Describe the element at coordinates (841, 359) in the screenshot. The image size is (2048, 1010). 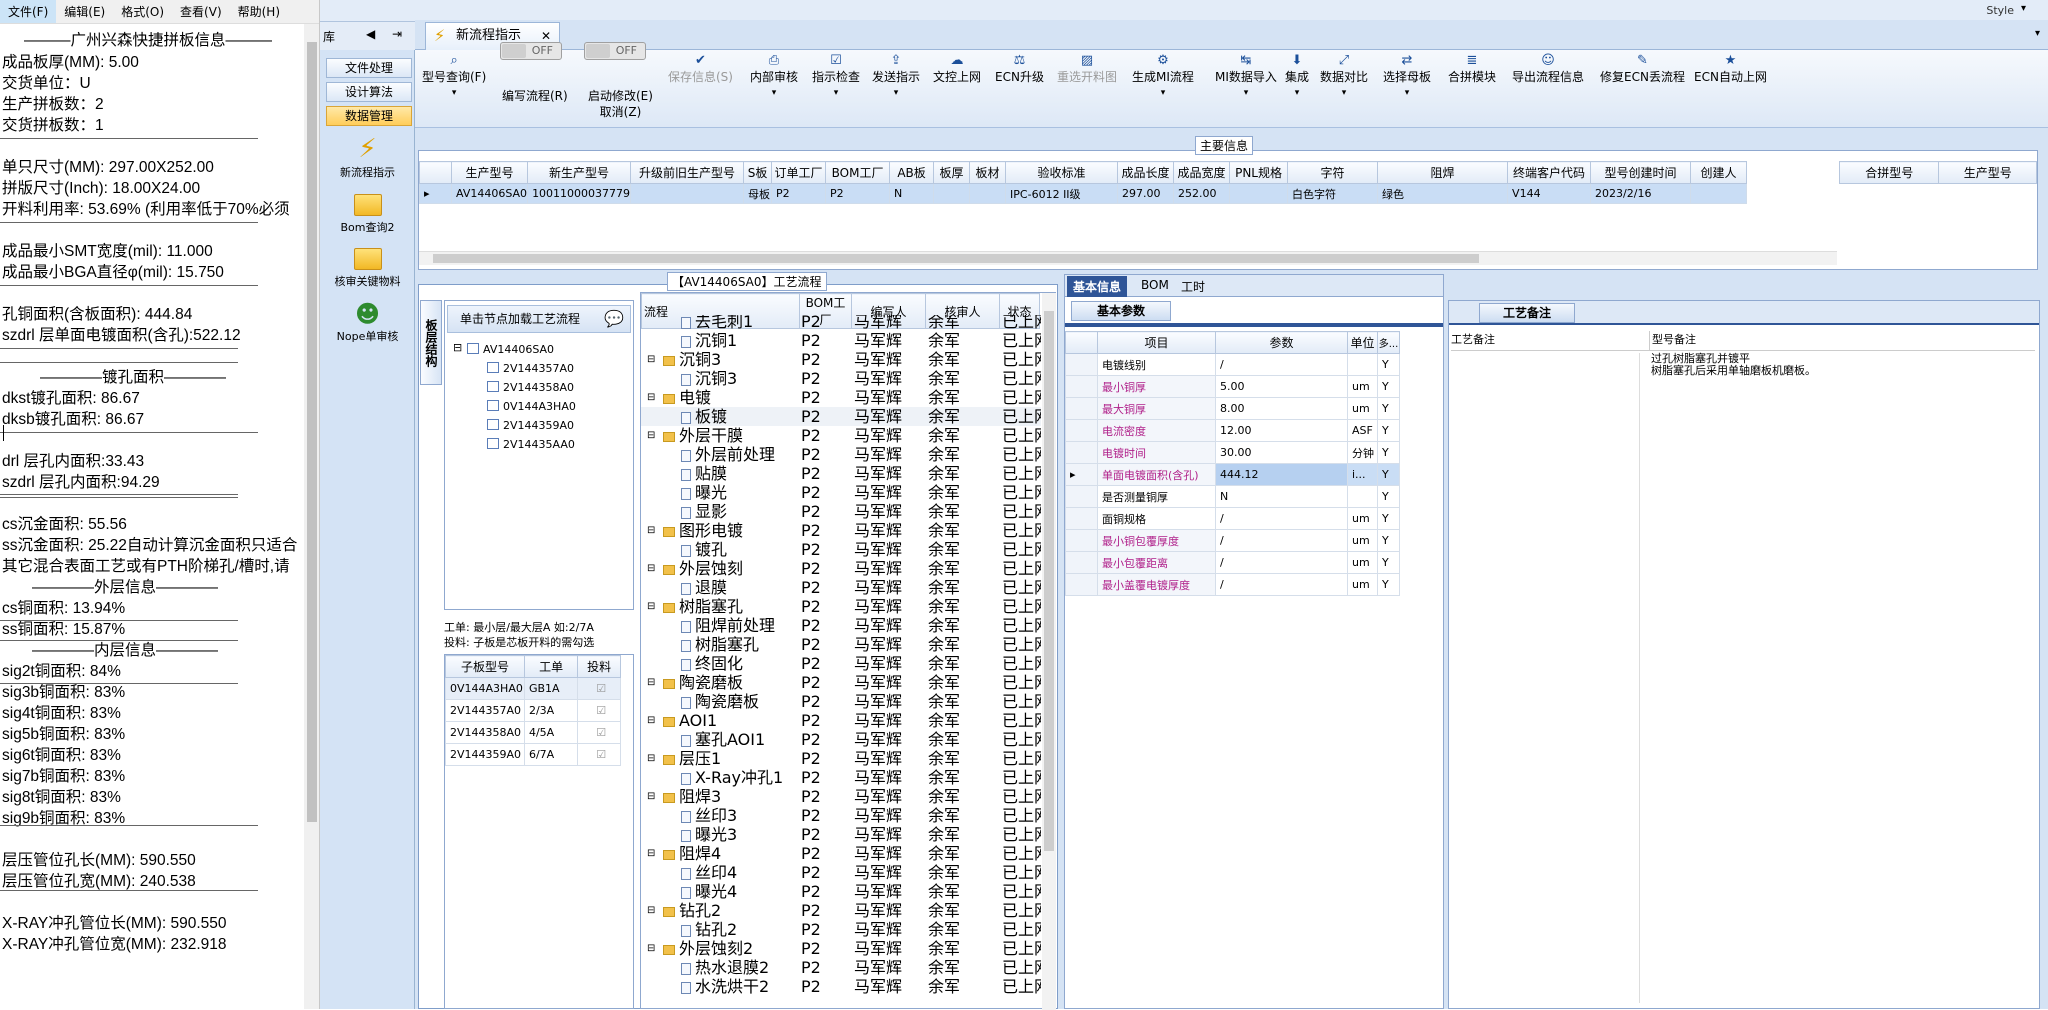
I see `flow-row: ⊟ 沉铜3 P2 马军辉 余军 已上网` at that location.